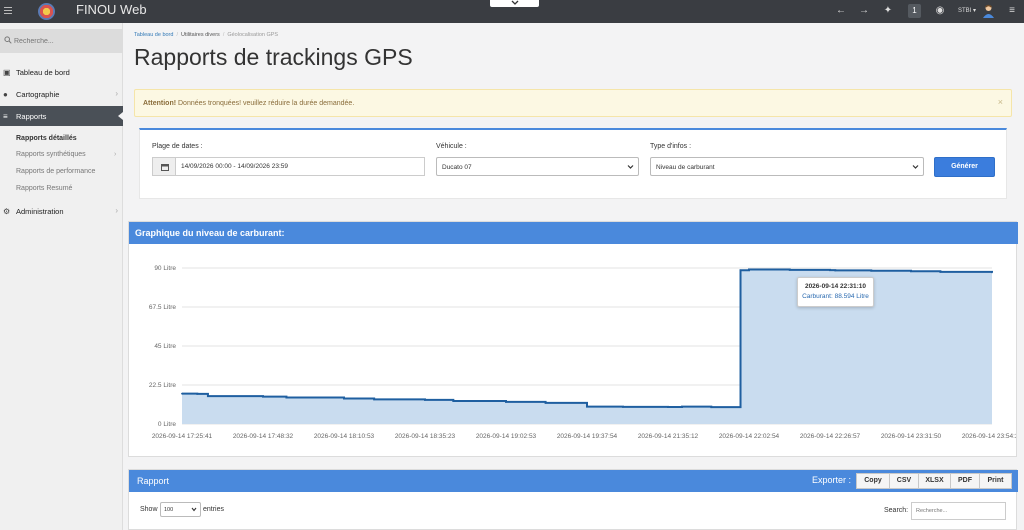 This screenshot has height=530, width=1024. I want to click on header-collapse-tab, so click(514, 3).